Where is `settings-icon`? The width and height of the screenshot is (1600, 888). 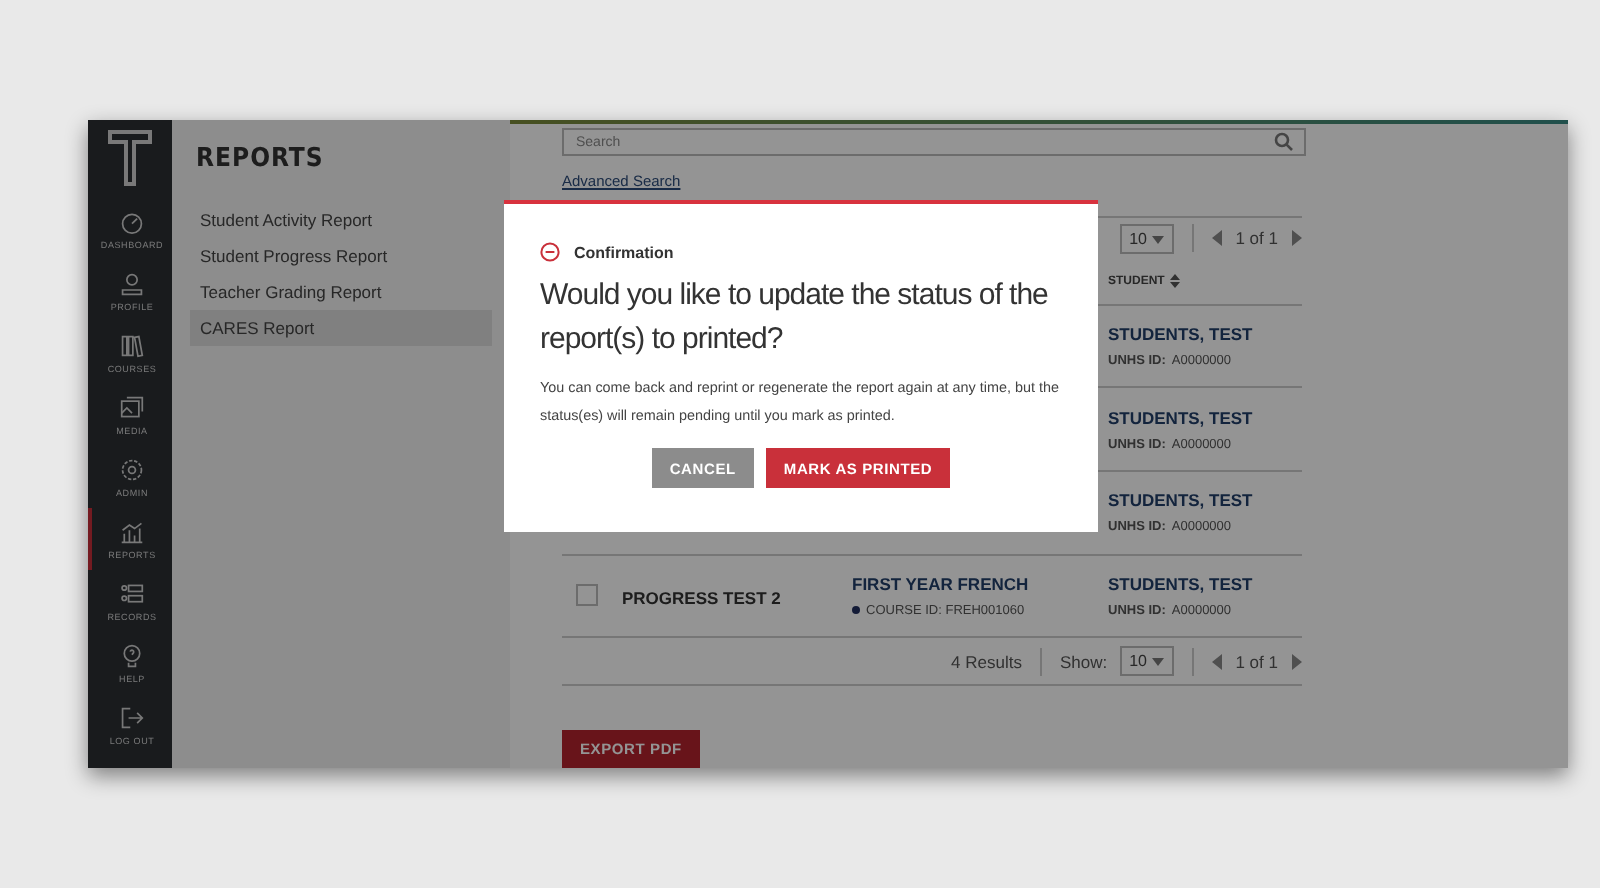
settings-icon is located at coordinates (132, 469).